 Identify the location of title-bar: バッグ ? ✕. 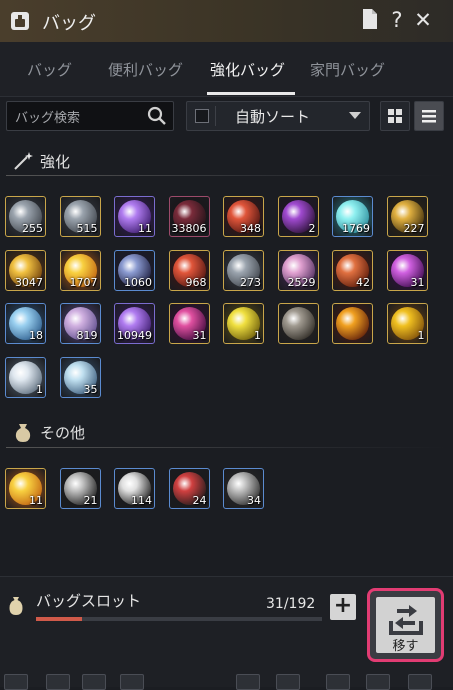
(226, 21).